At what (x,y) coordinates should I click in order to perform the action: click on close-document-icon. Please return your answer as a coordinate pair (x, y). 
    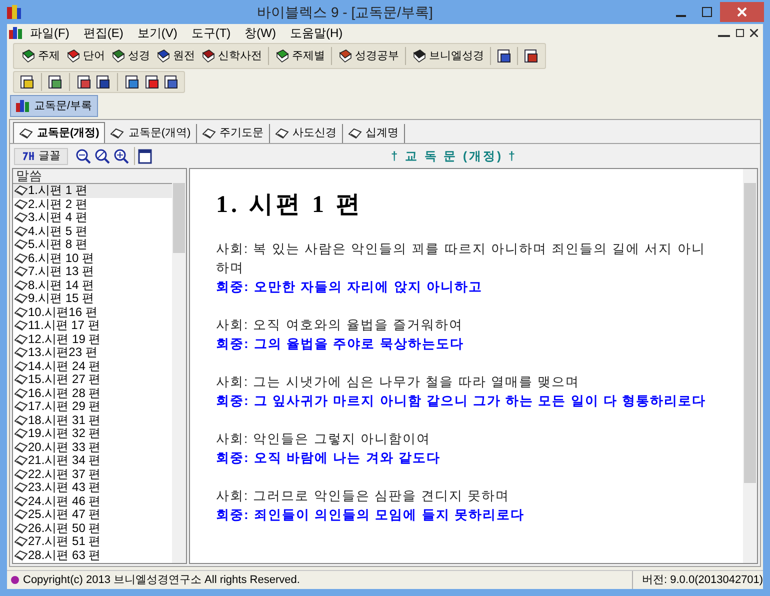
    Looking at the image, I should click on (754, 33).